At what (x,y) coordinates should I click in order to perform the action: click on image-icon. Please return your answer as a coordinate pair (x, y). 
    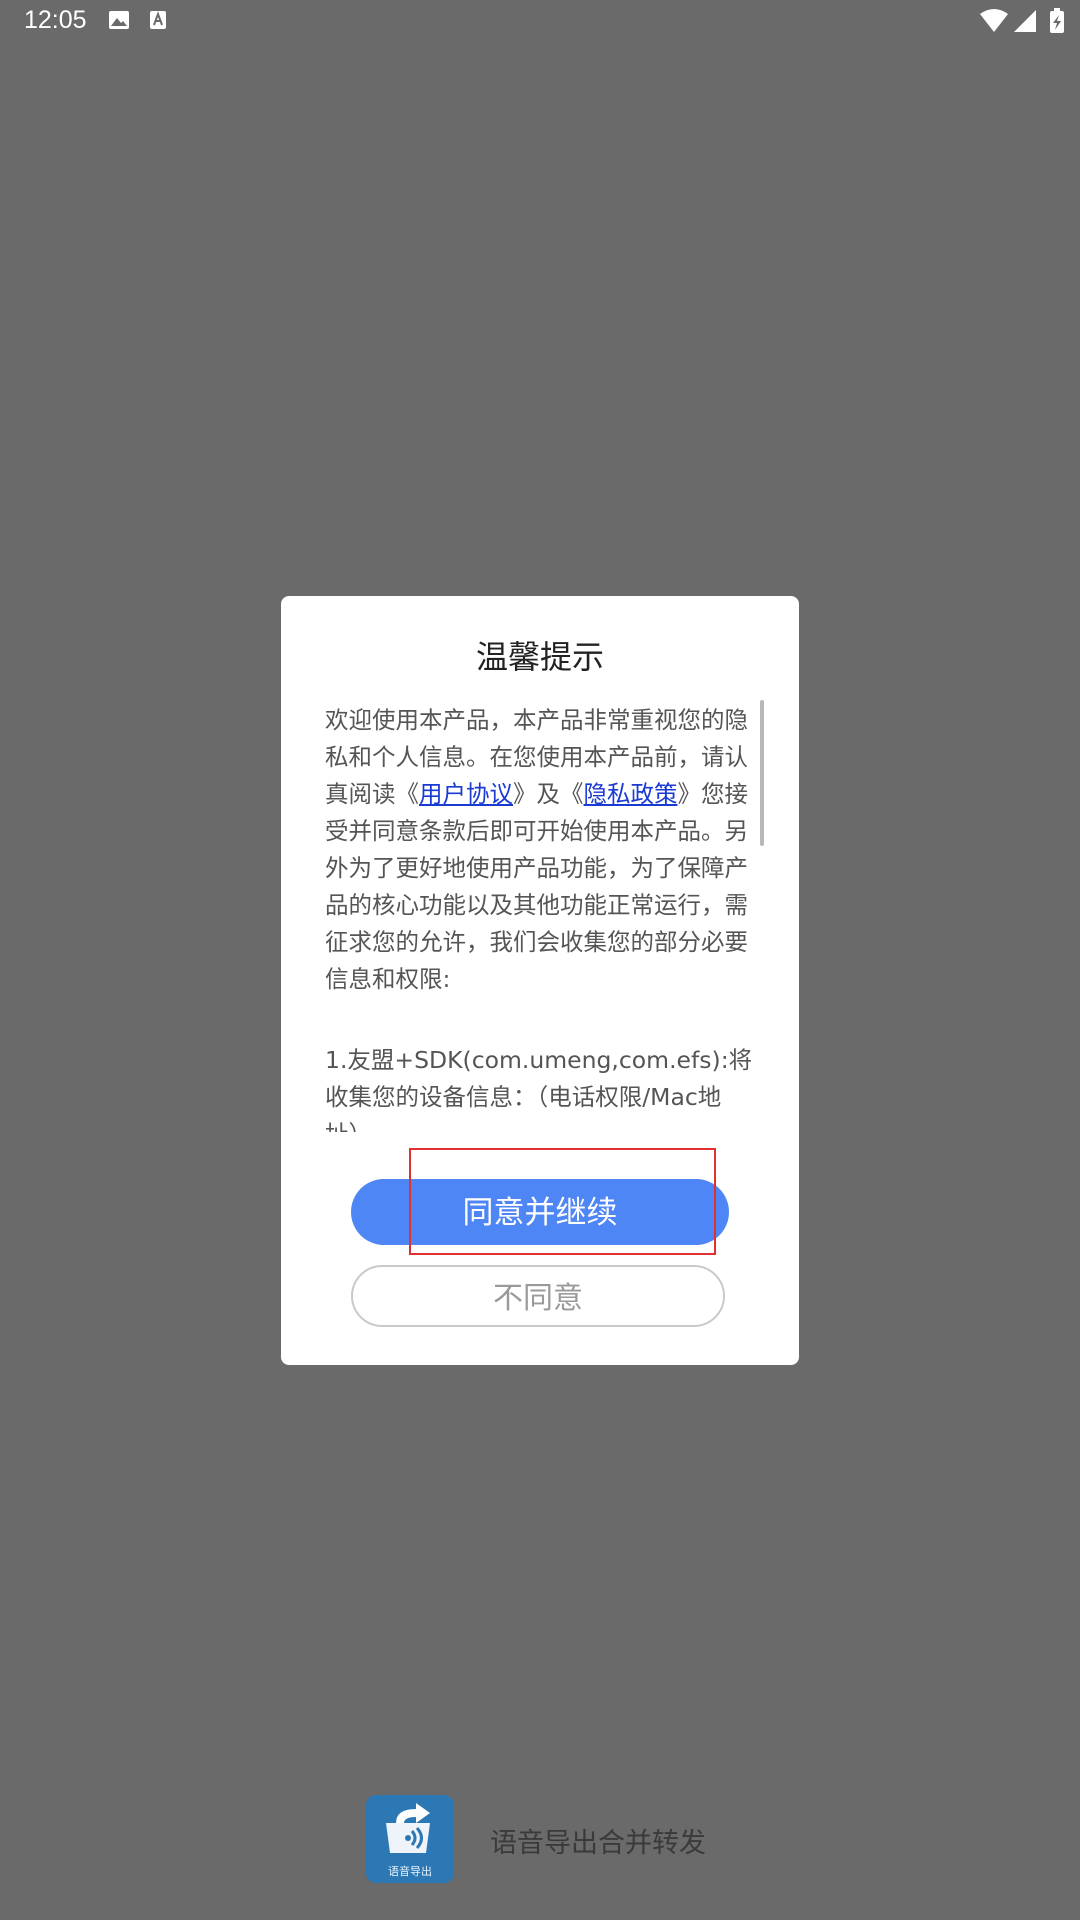
    Looking at the image, I should click on (119, 20).